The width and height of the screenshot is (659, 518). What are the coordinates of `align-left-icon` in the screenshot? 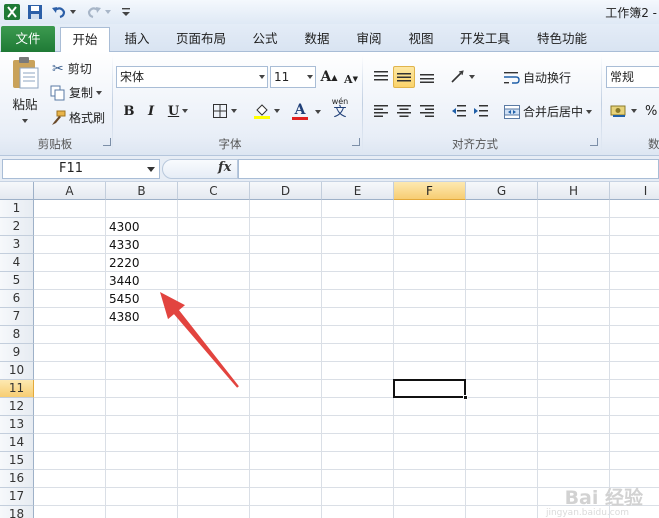 It's located at (381, 111).